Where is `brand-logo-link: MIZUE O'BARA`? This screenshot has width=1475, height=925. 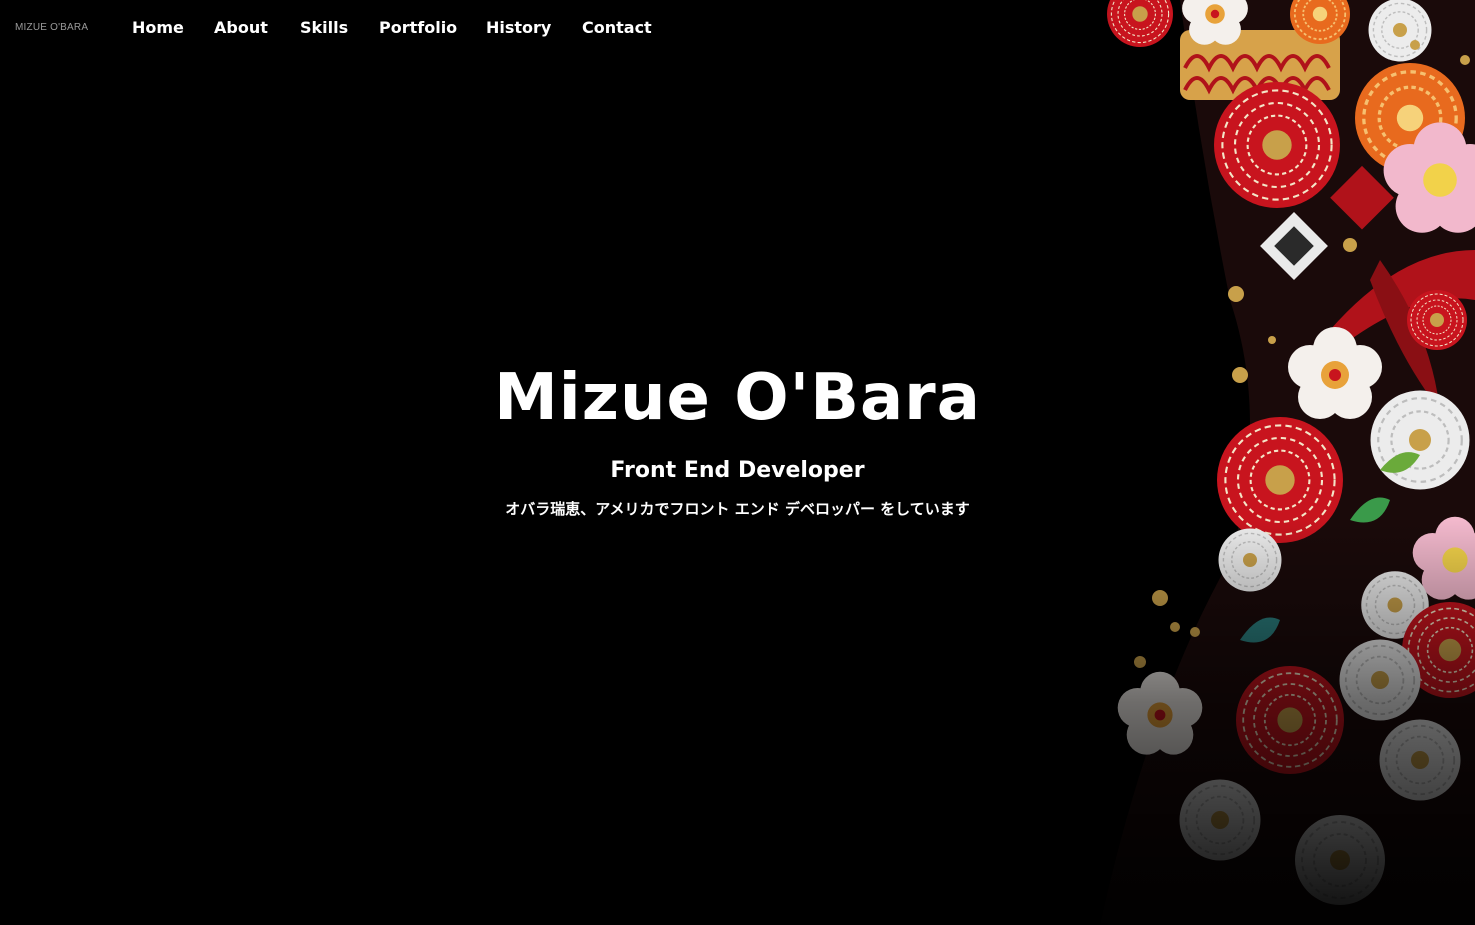
brand-logo-link: MIZUE O'BARA is located at coordinates (51, 27).